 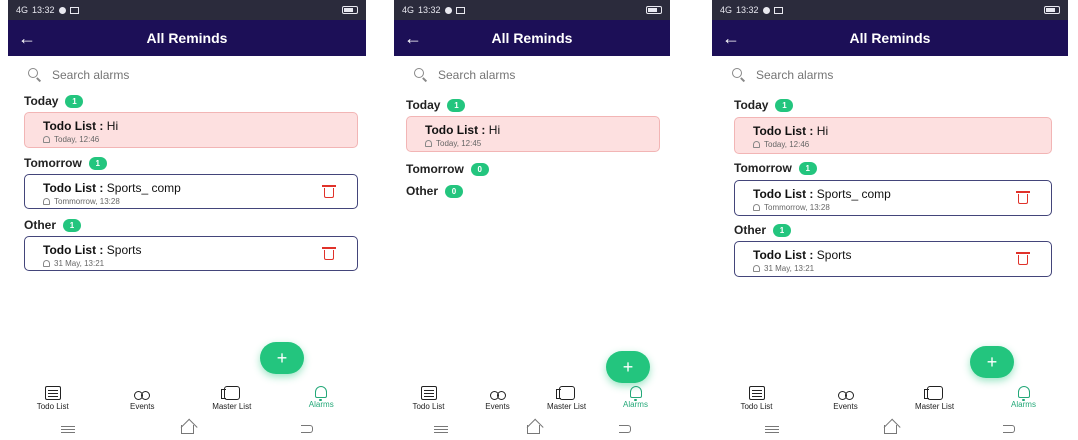 I want to click on reminder-card: Todo List : Hi Today, 12:45, so click(x=533, y=134).